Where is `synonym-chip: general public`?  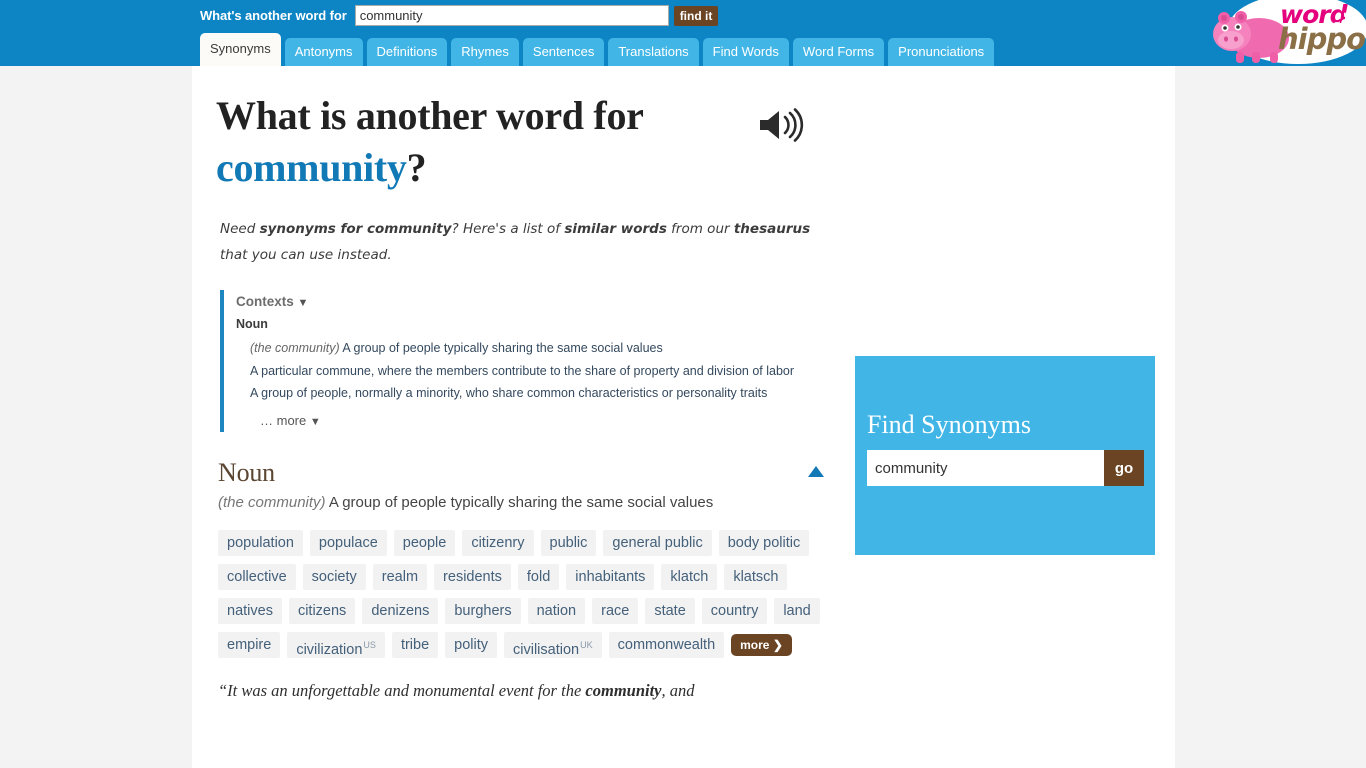 synonym-chip: general public is located at coordinates (657, 542).